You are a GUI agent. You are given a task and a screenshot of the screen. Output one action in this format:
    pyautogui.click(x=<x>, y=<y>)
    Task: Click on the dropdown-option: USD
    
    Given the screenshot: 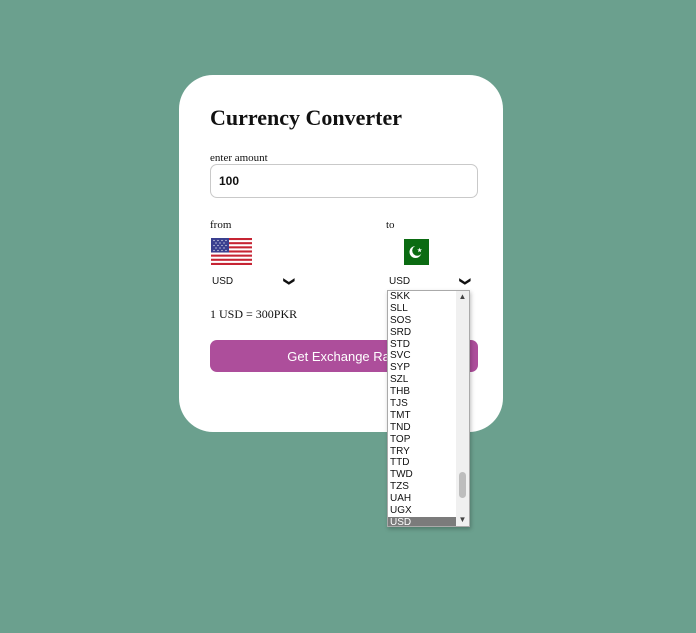 What is the action you would take?
    pyautogui.click(x=422, y=521)
    